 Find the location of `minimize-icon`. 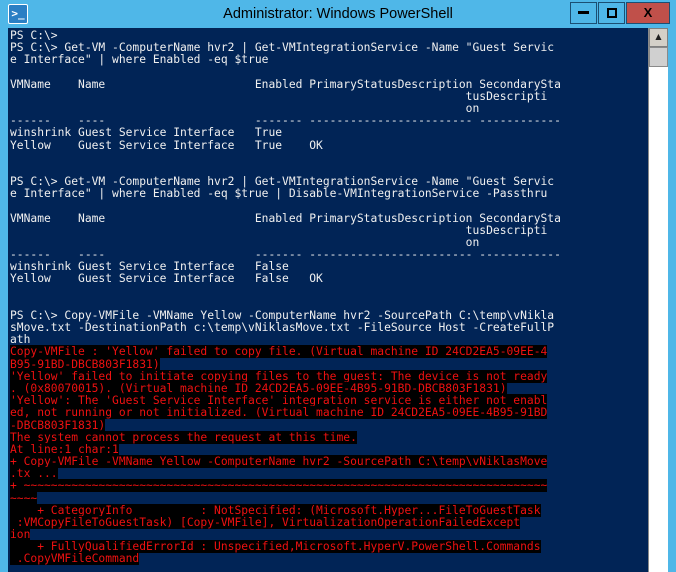

minimize-icon is located at coordinates (583, 13).